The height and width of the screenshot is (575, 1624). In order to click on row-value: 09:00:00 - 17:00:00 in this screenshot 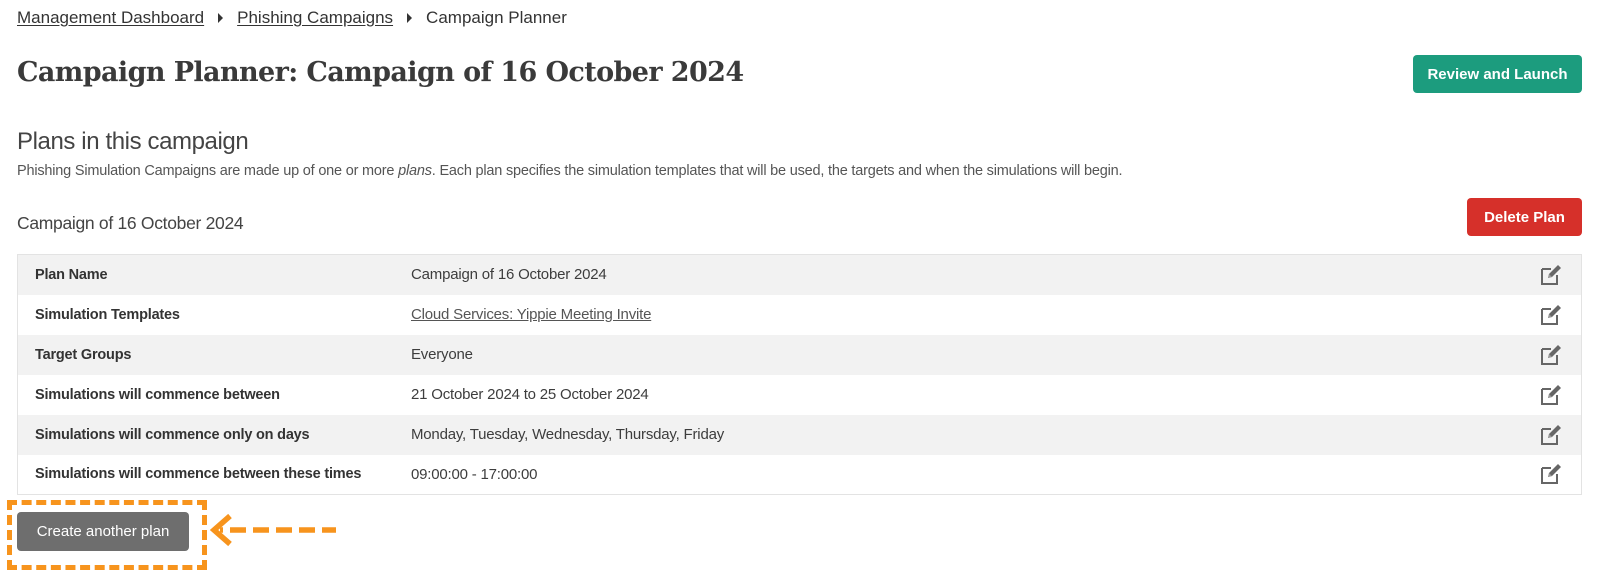, I will do `click(474, 474)`.